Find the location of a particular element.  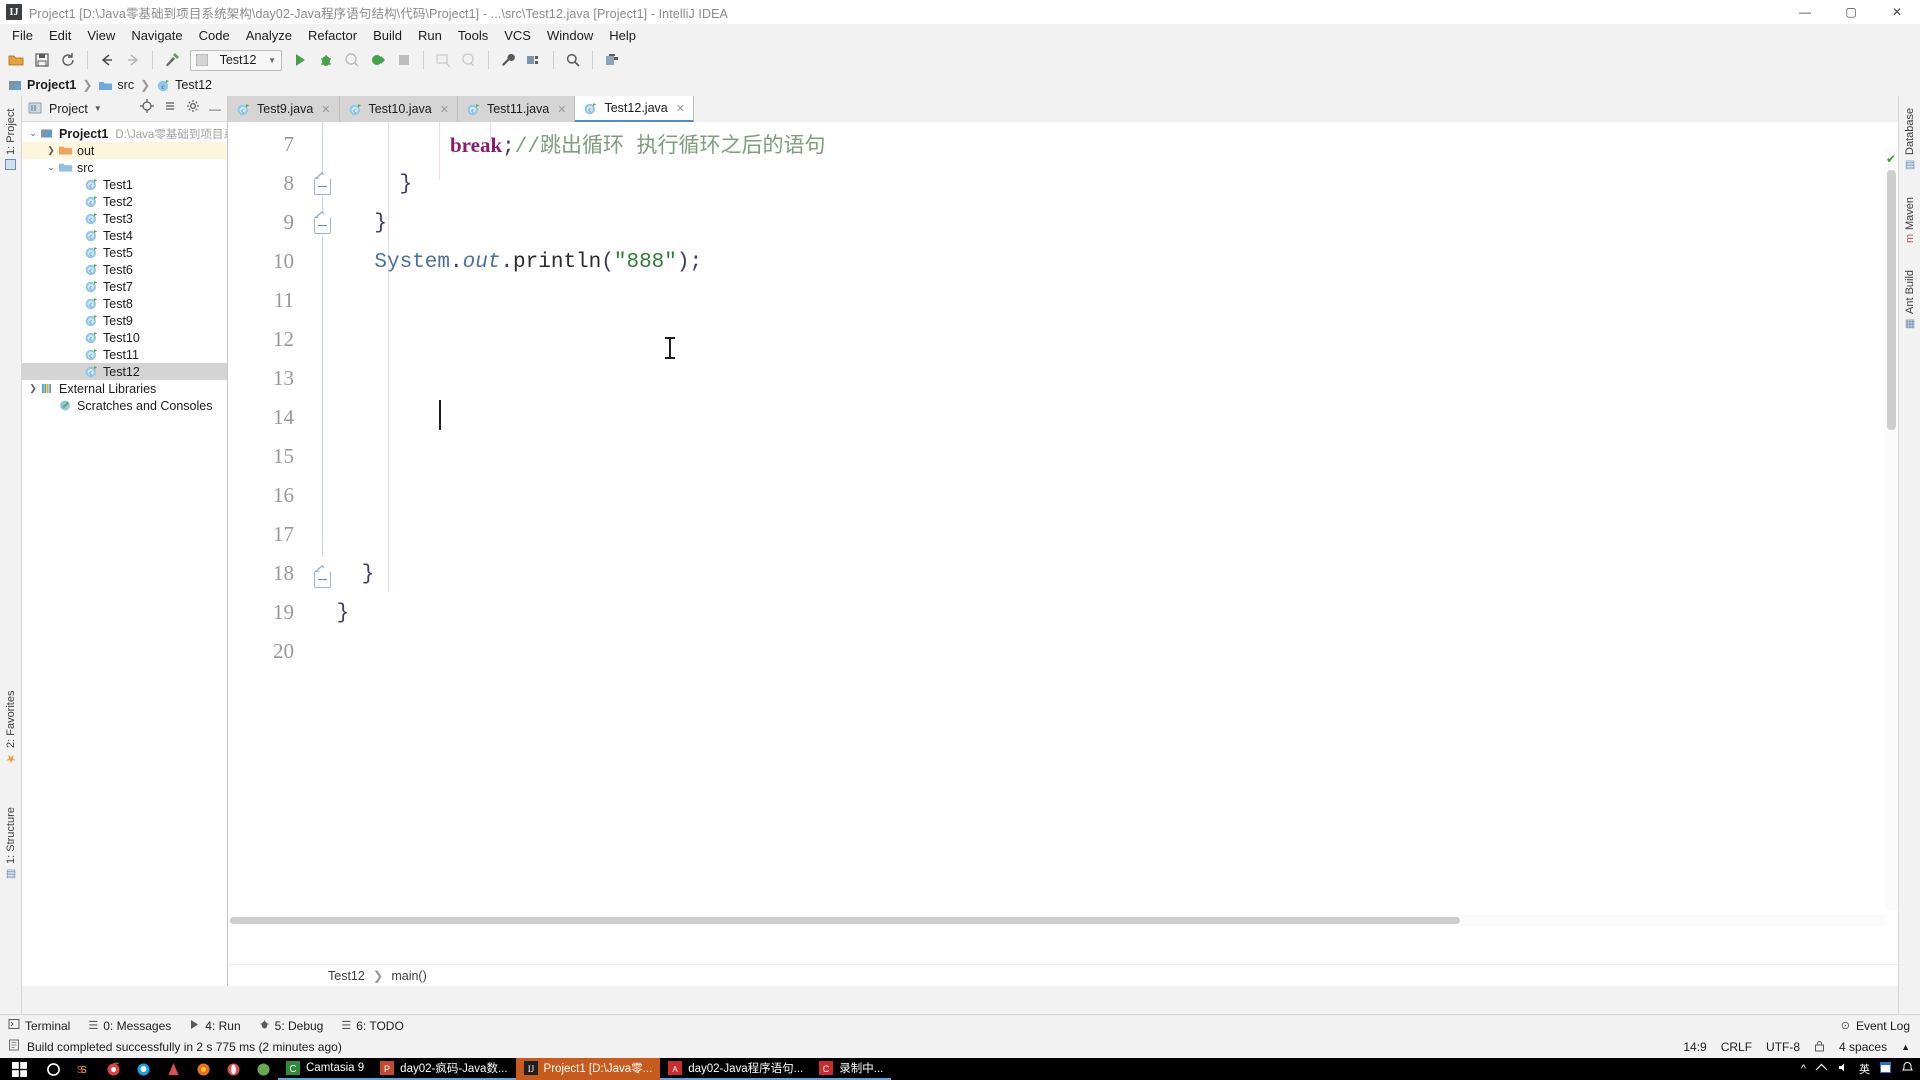

app-green-icon is located at coordinates (263, 1069).